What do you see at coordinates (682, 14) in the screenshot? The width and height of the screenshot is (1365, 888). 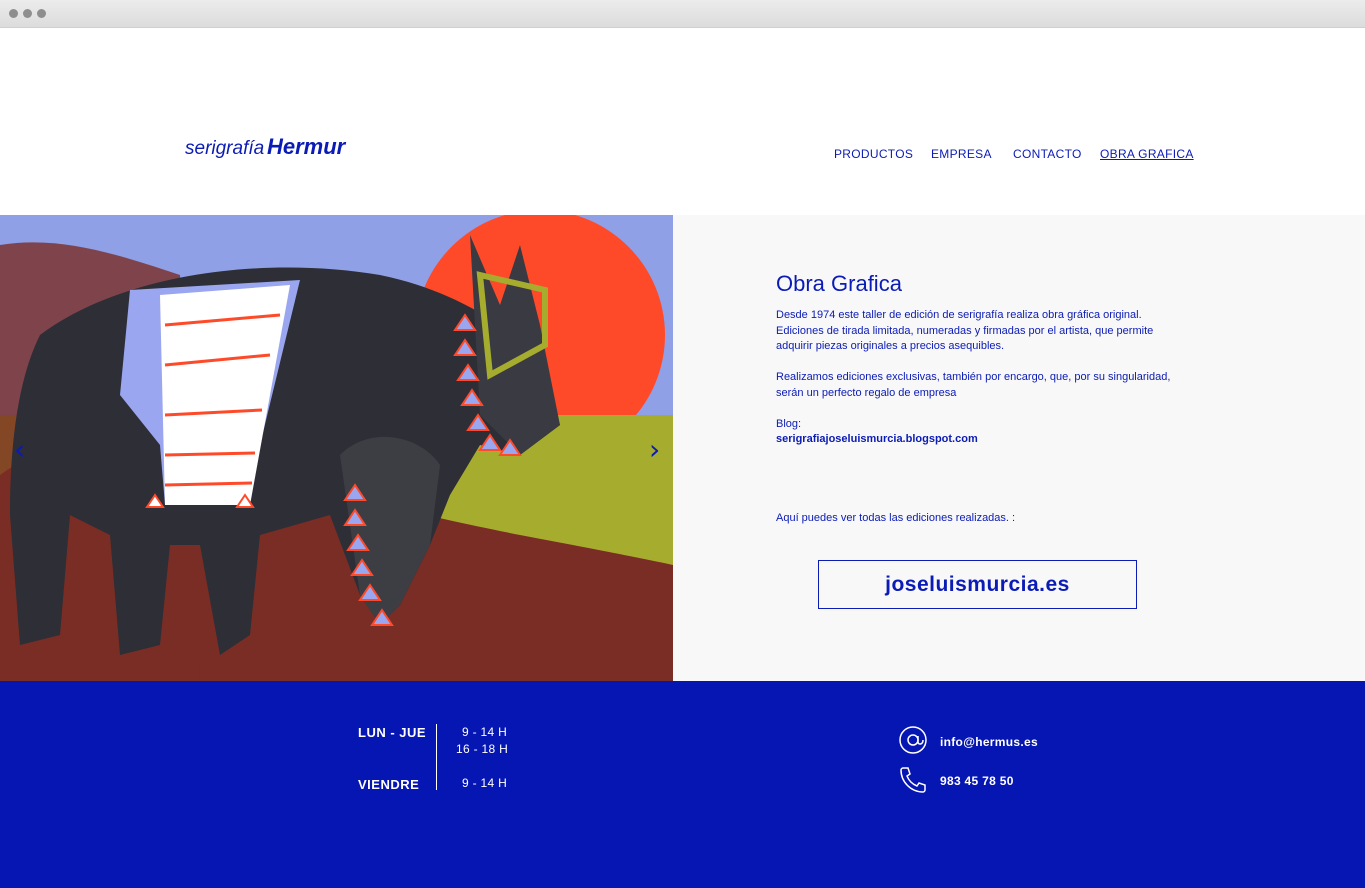 I see `browser-chrome` at bounding box center [682, 14].